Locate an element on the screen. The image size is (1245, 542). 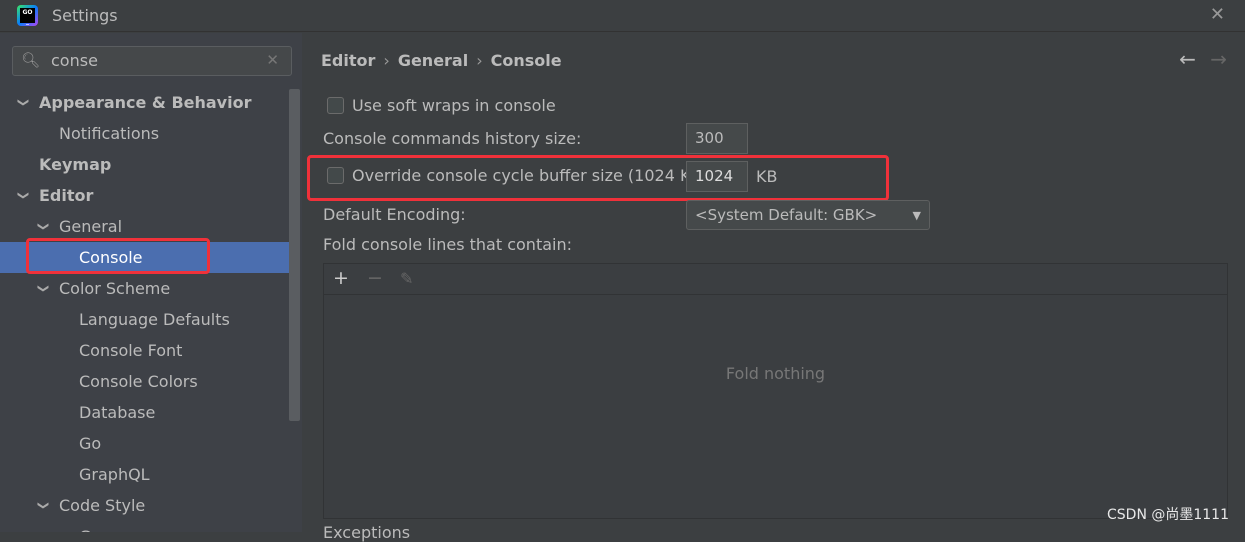
highlight-box-console is located at coordinates (118, 256).